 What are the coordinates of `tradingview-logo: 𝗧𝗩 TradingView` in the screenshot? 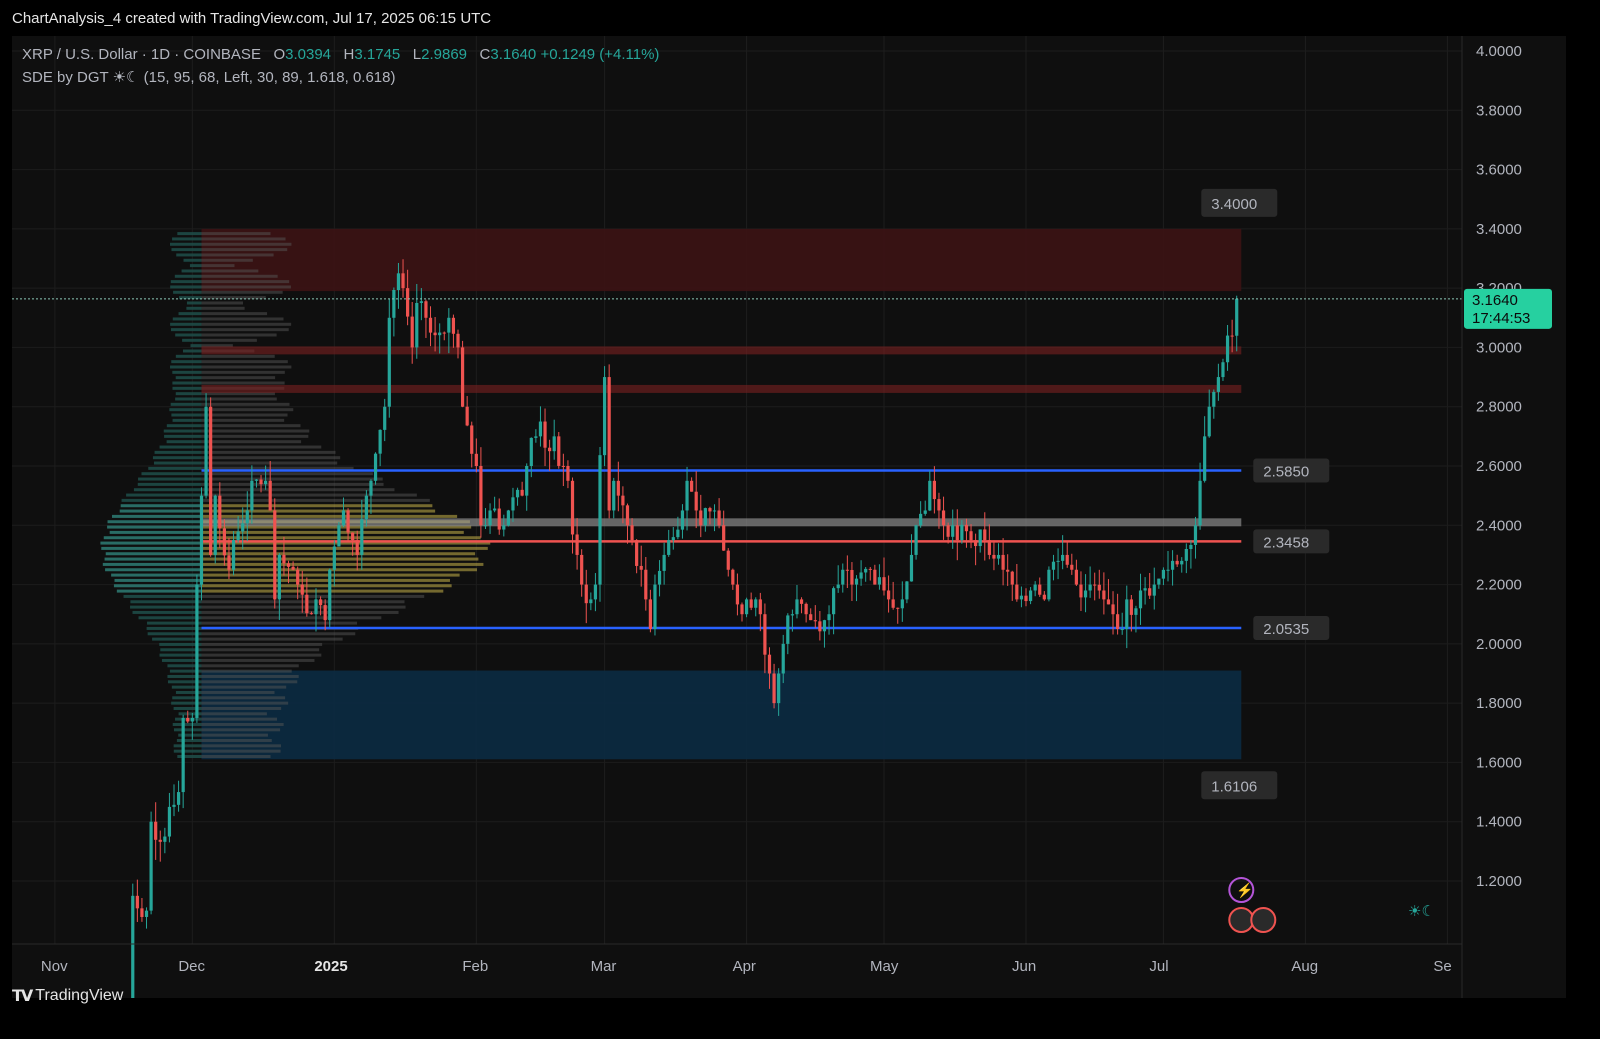 It's located at (67, 996).